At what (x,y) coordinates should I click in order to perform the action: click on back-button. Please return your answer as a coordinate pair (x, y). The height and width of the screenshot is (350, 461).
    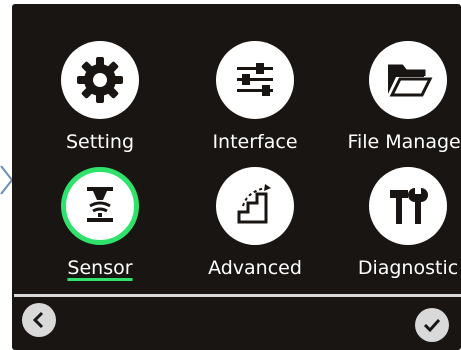
    Looking at the image, I should click on (39, 320).